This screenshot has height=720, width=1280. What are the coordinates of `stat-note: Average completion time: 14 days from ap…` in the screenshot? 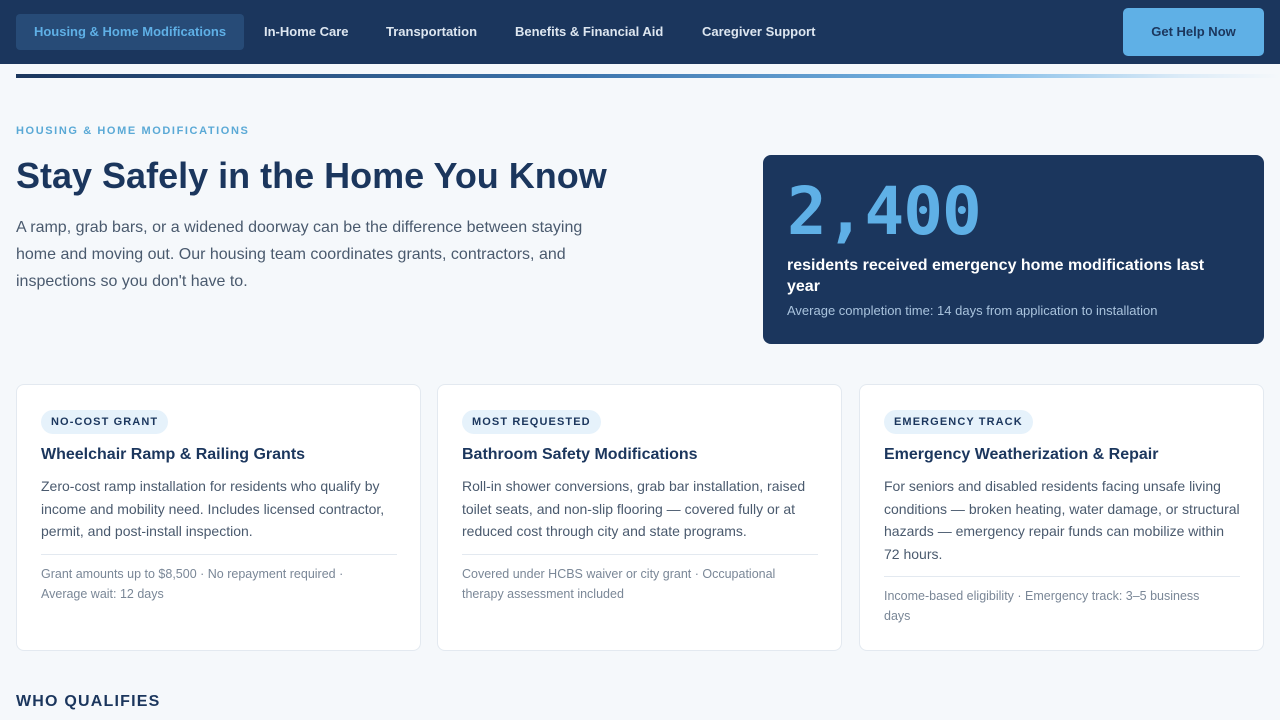 It's located at (972, 310).